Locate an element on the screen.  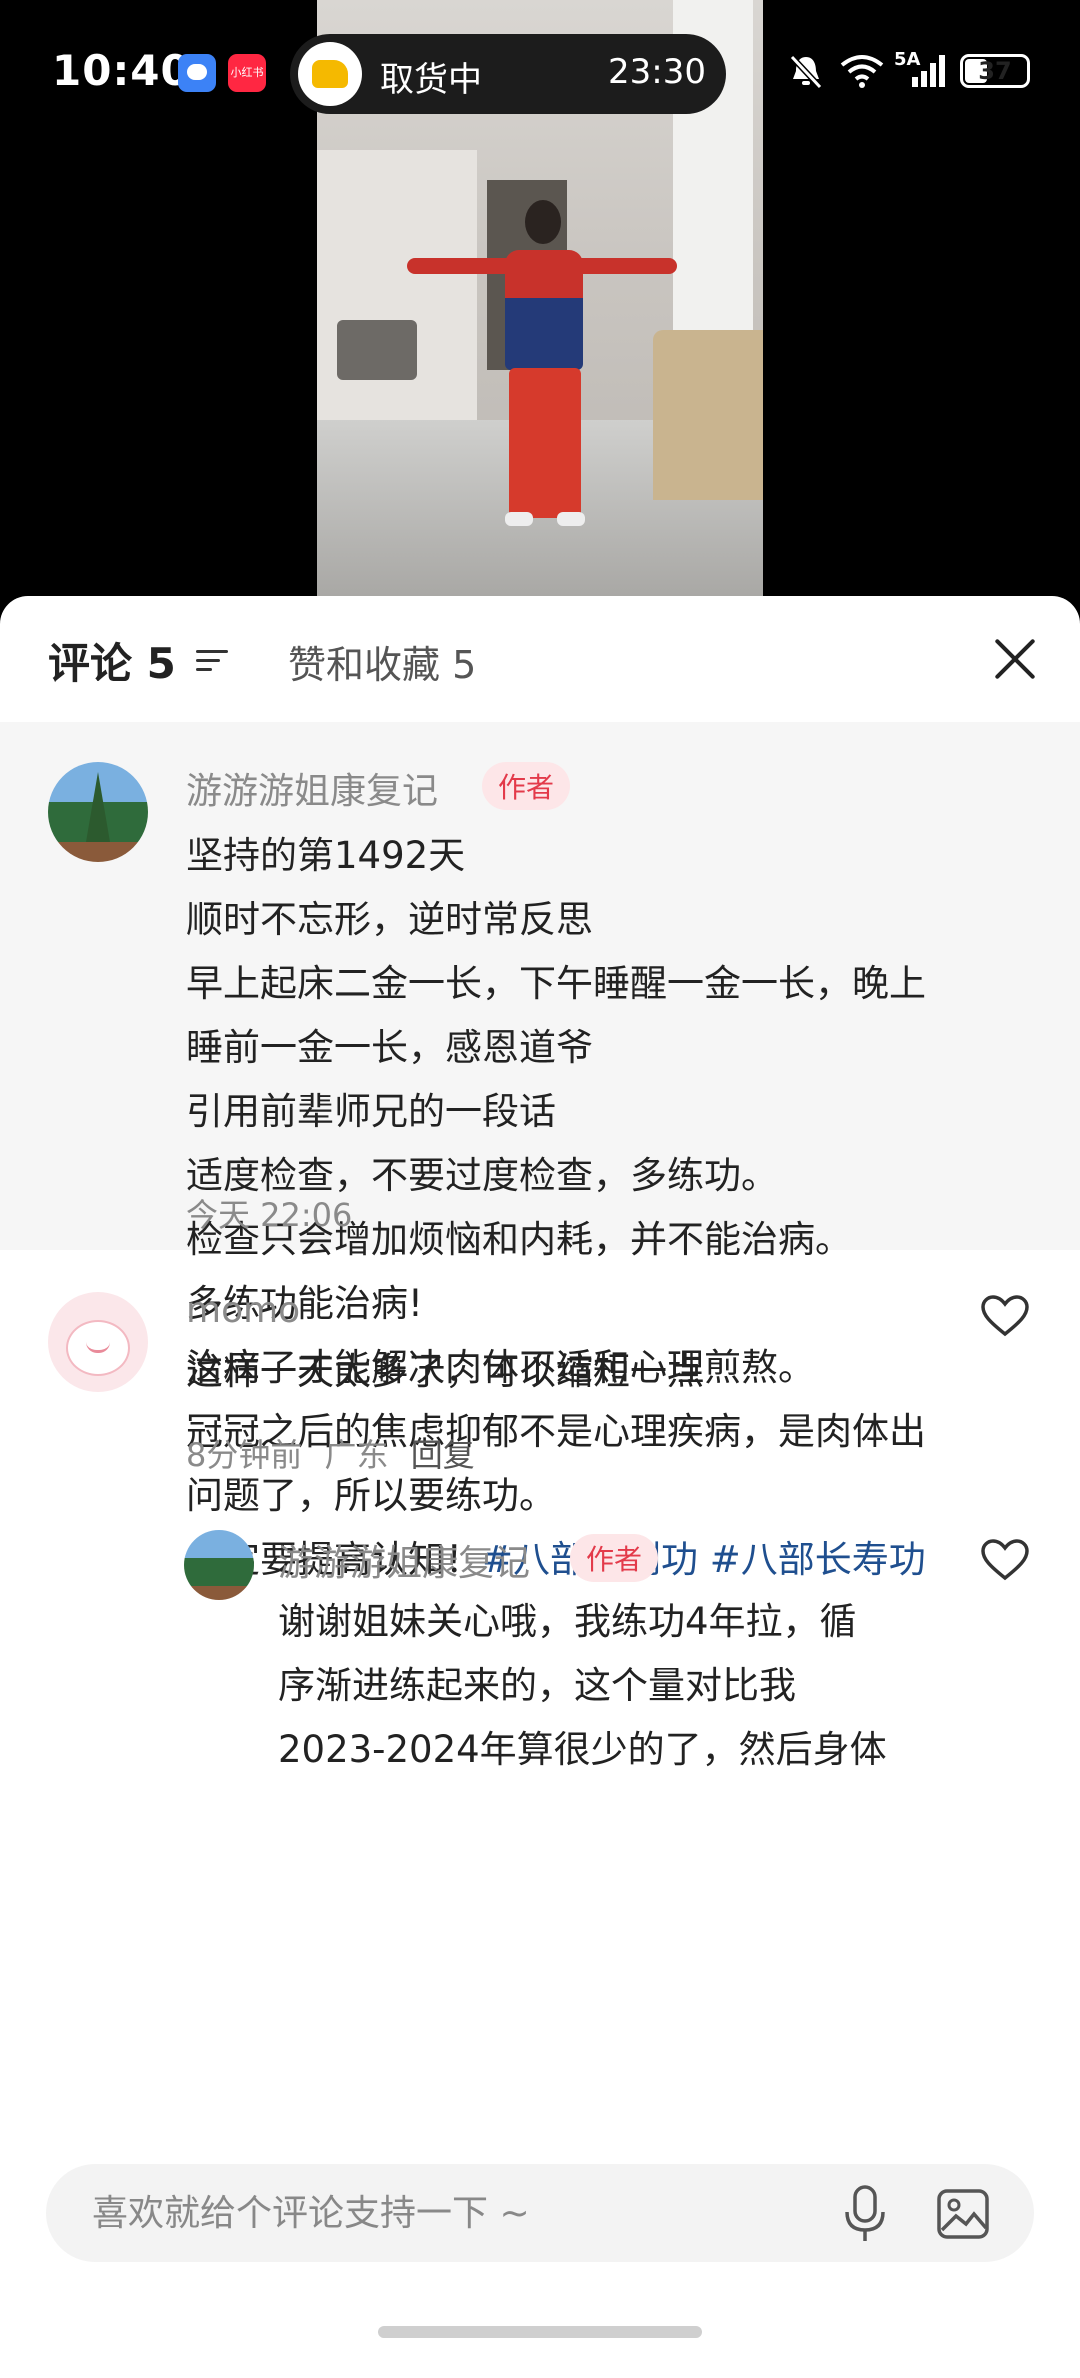
battery-icon: 37 is located at coordinates (995, 71).